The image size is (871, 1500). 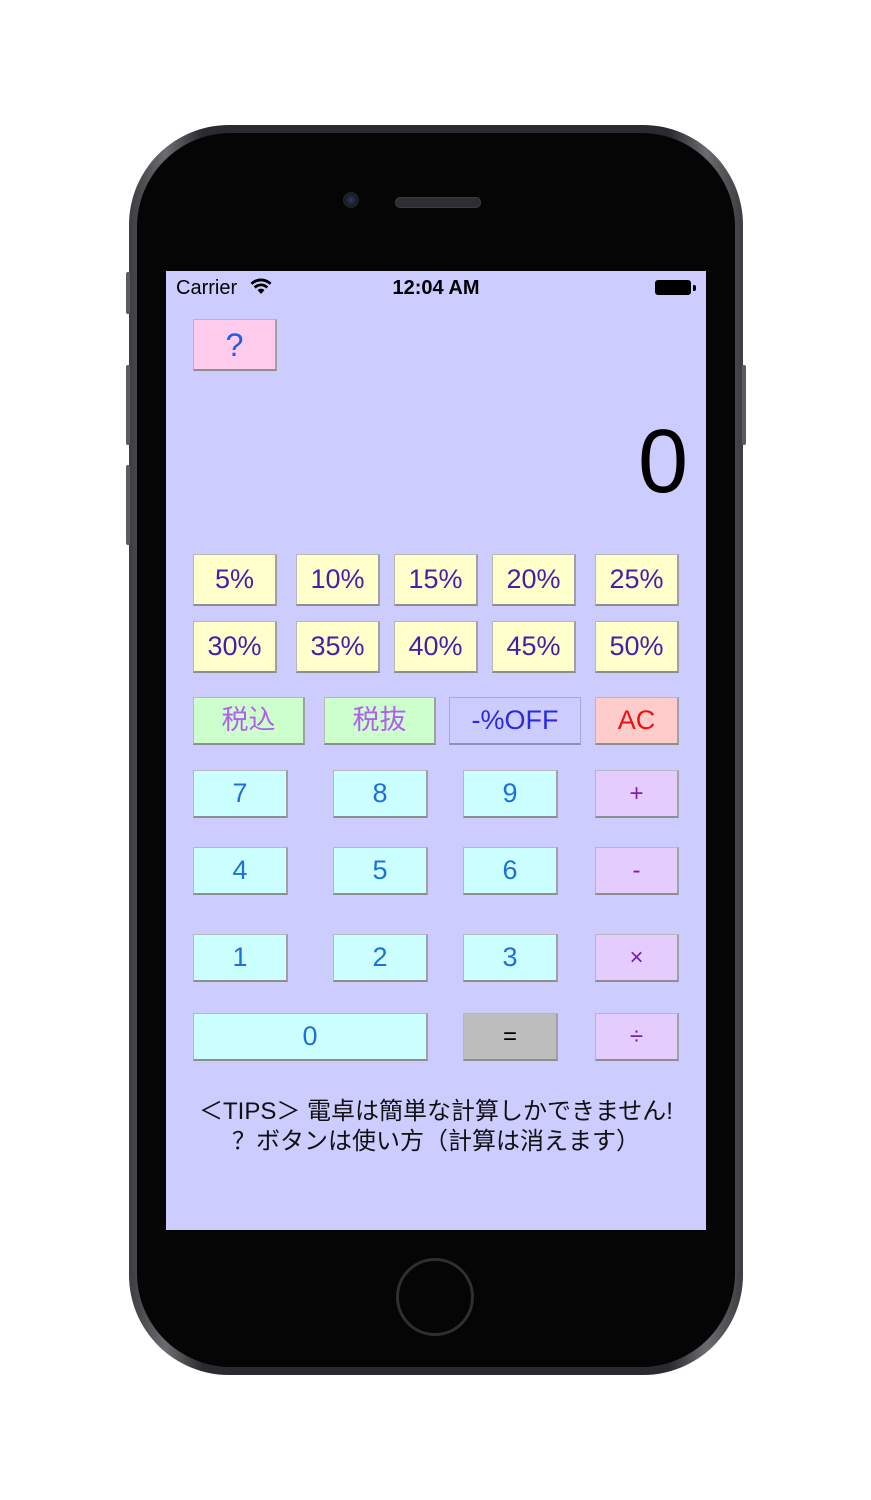 What do you see at coordinates (235, 647) in the screenshot?
I see `percent-30-button: 30%` at bounding box center [235, 647].